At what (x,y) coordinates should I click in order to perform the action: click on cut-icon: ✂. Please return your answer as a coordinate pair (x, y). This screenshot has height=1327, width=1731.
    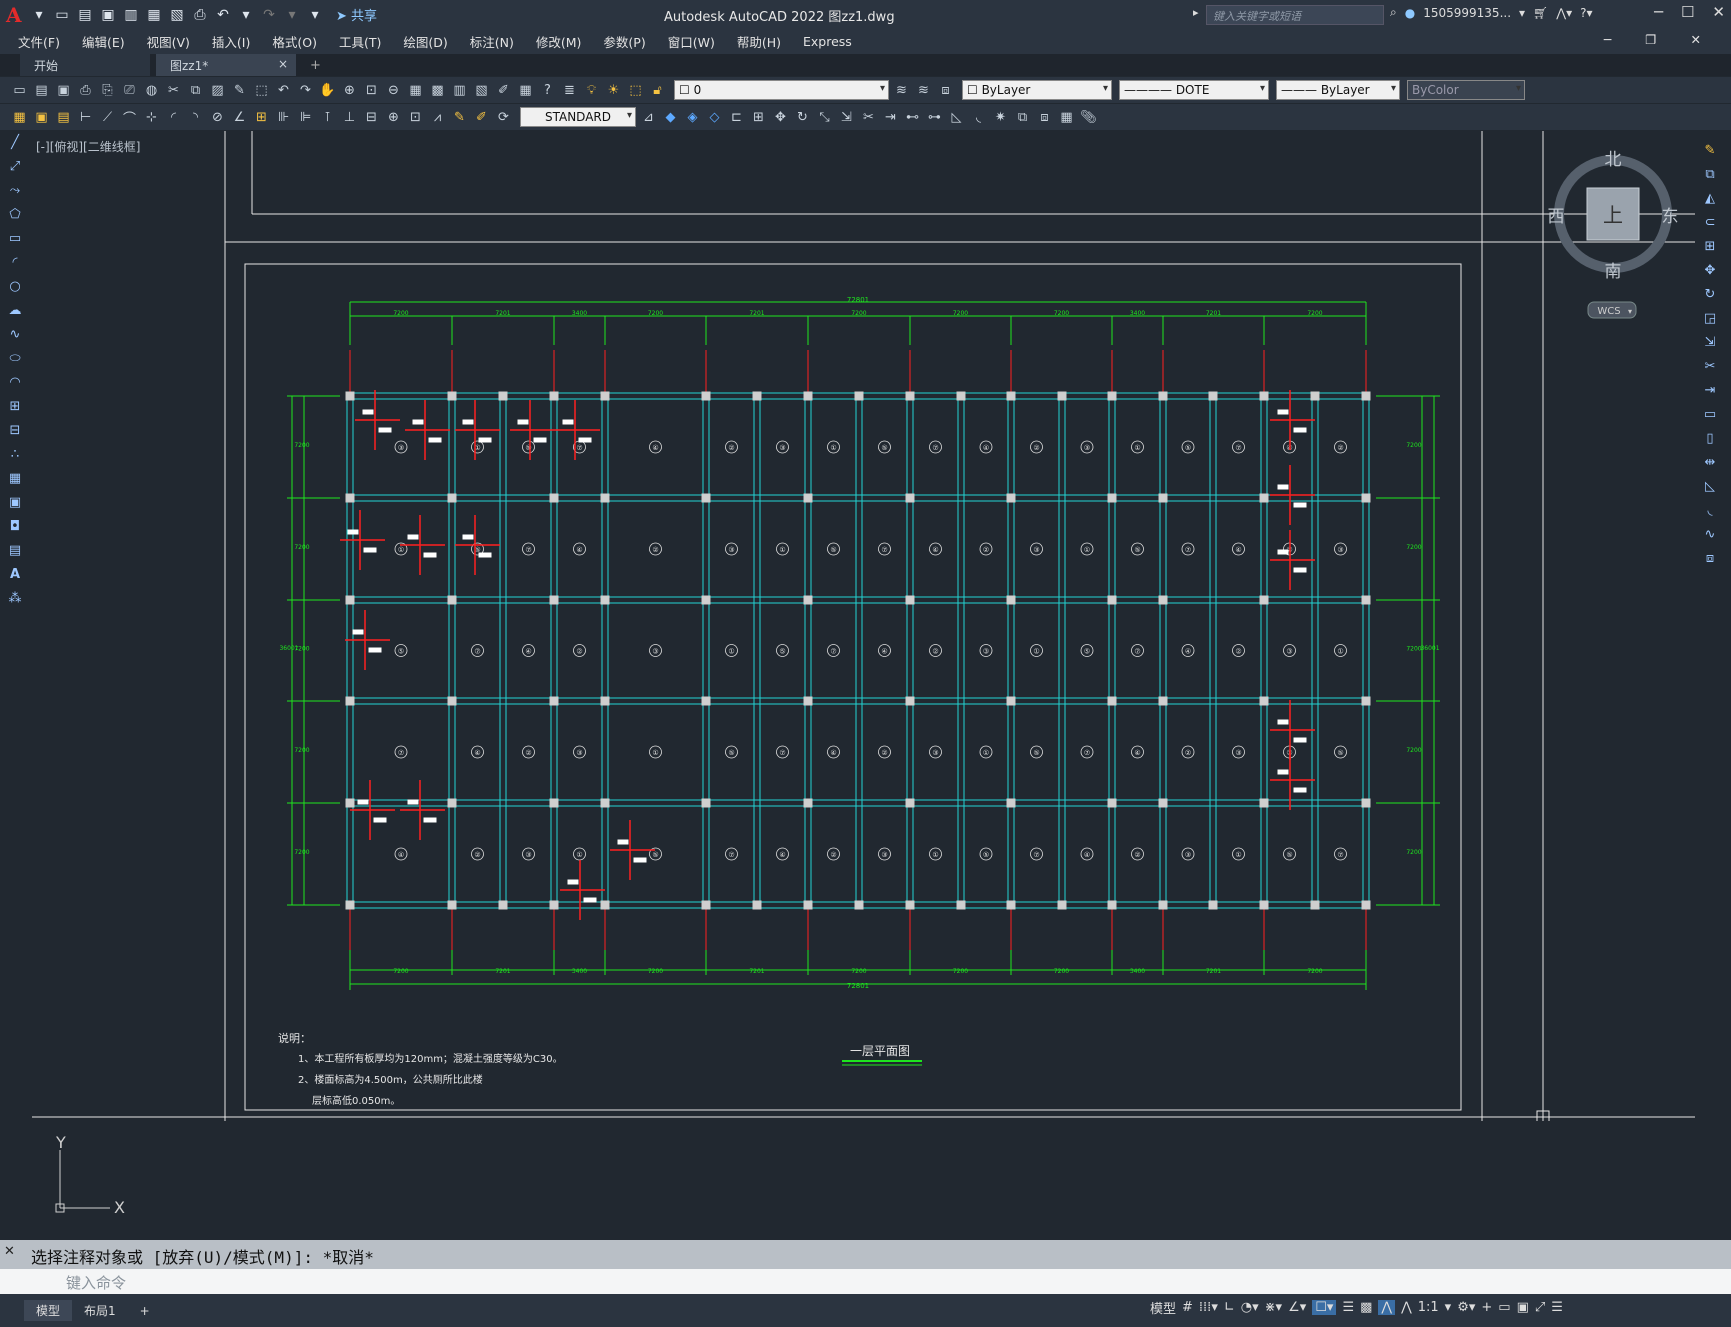
    Looking at the image, I should click on (173, 90).